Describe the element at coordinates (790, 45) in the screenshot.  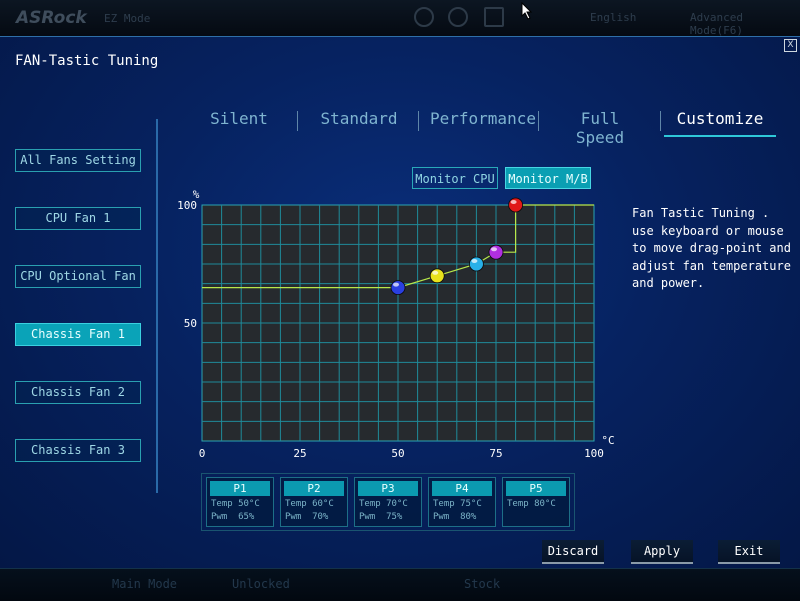
I see `close-button: X` at that location.